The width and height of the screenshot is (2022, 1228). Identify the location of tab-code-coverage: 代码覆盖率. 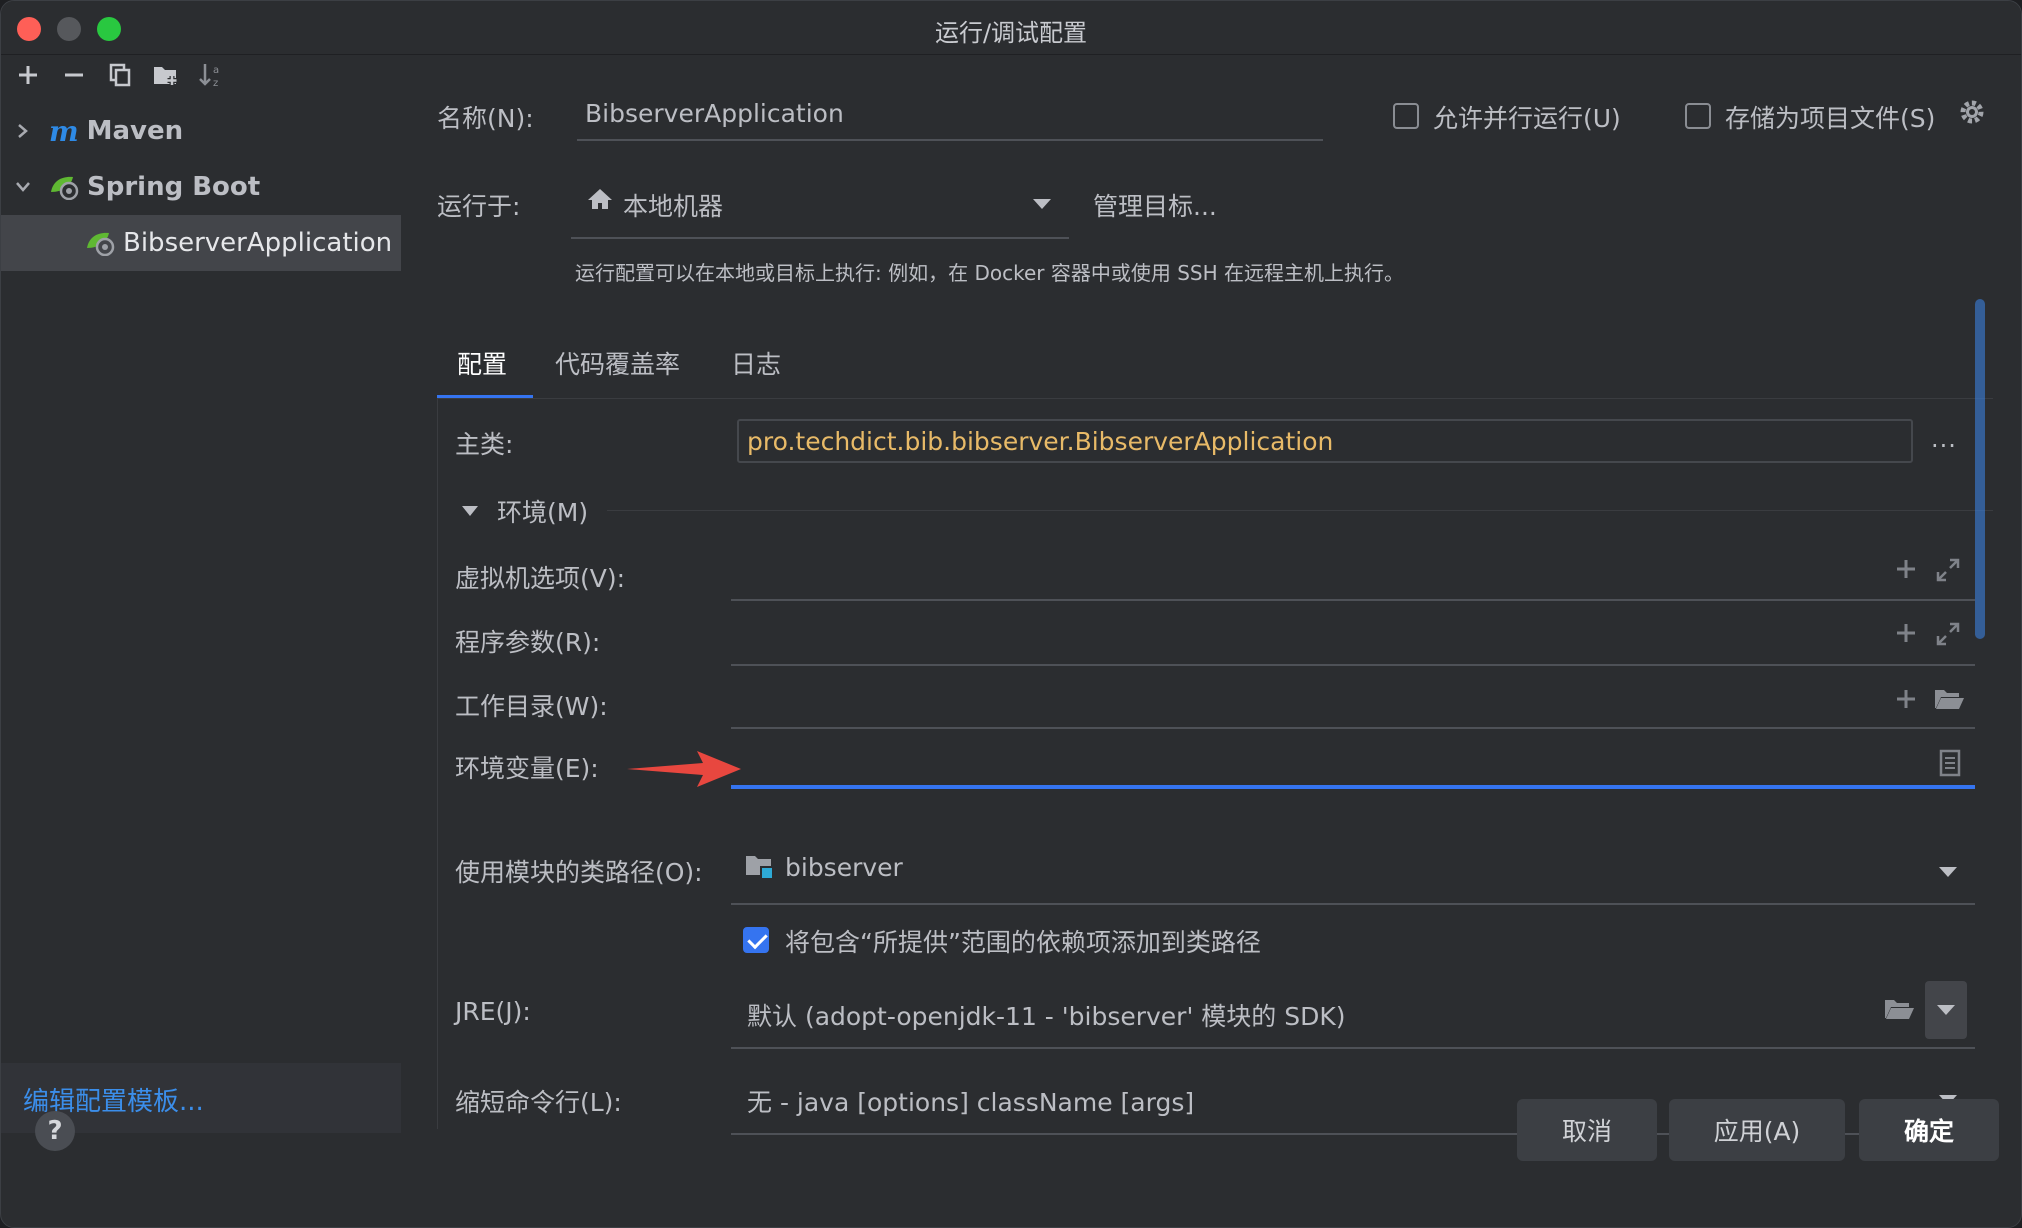
(617, 363).